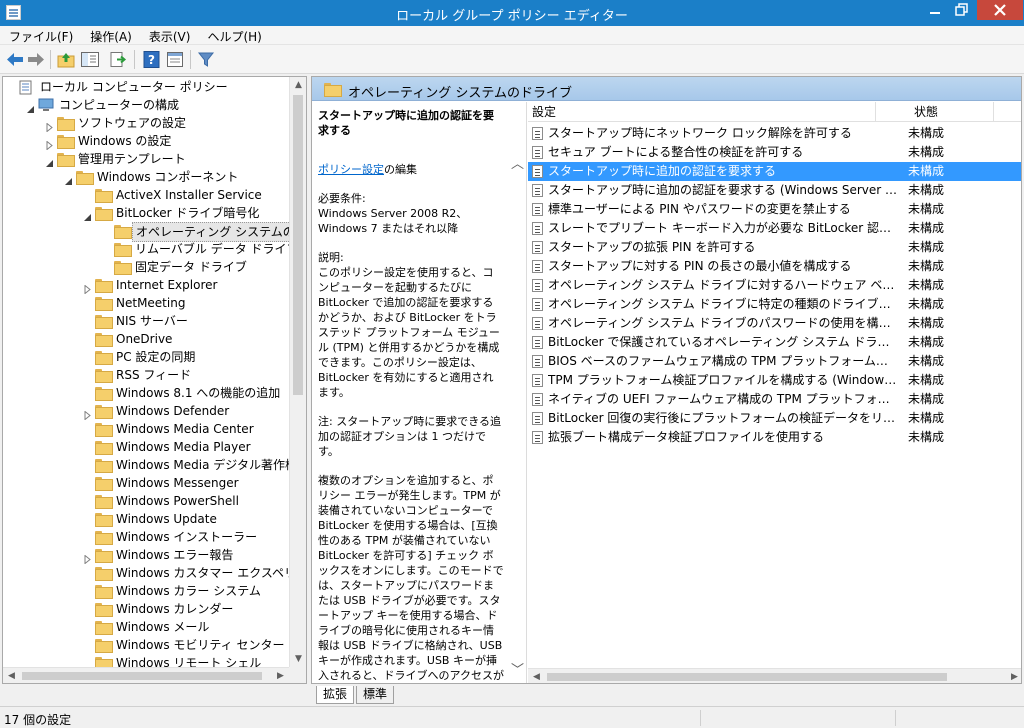 This screenshot has width=1024, height=728. Describe the element at coordinates (774, 304) in the screenshot. I see `table-row: オペレーティング システム ドライブに特定の種類のドライブ暗号化を... 未構成` at that location.